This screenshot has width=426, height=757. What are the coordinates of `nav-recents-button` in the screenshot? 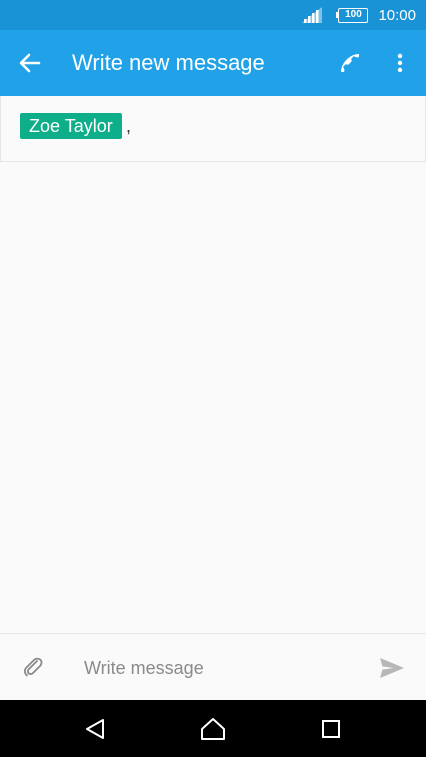 It's located at (331, 729).